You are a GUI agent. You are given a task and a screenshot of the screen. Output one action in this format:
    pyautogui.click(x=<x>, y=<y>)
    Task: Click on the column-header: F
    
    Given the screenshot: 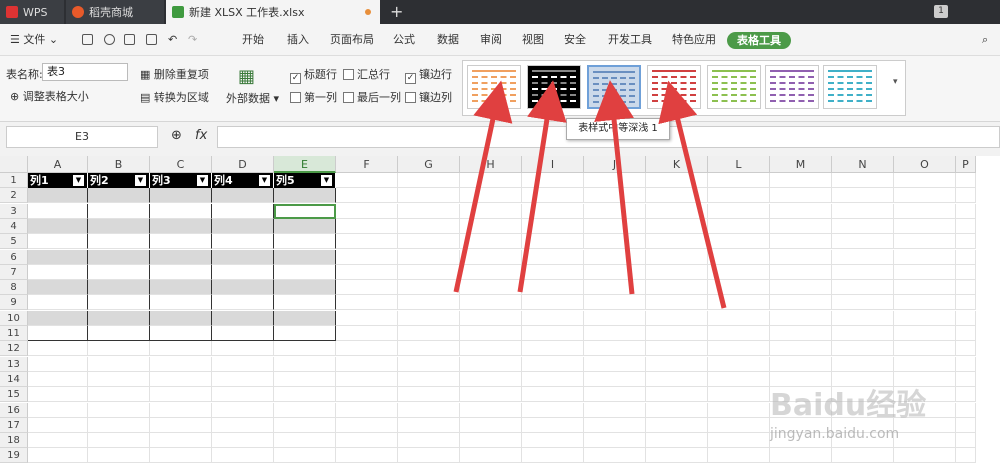 What is the action you would take?
    pyautogui.click(x=367, y=164)
    